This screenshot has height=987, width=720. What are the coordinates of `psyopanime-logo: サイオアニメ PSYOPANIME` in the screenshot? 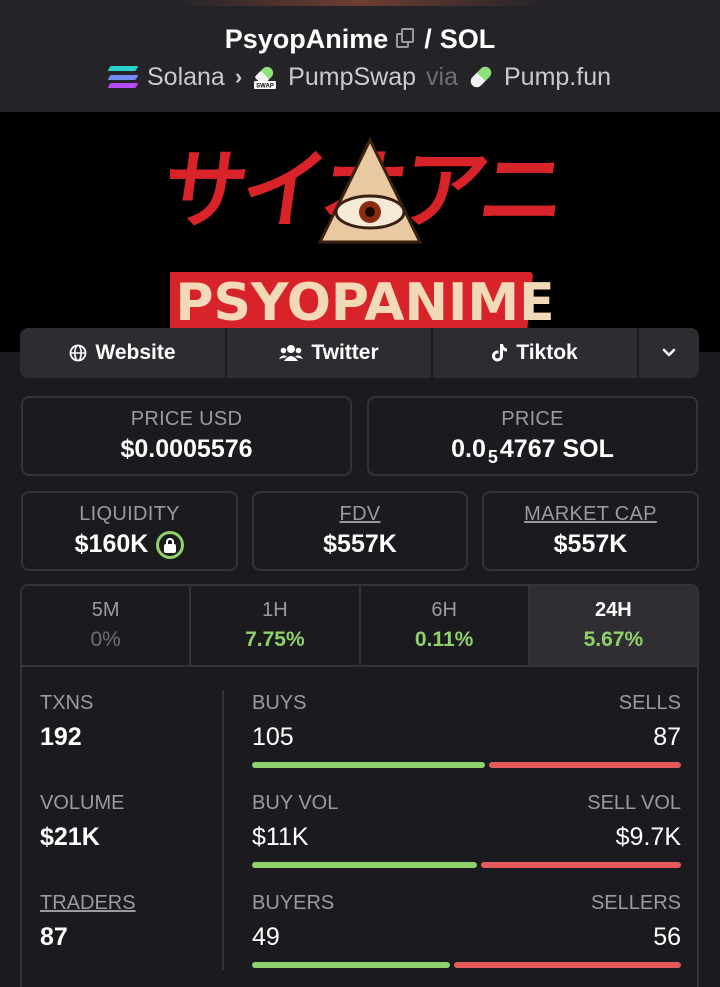 It's located at (365, 234).